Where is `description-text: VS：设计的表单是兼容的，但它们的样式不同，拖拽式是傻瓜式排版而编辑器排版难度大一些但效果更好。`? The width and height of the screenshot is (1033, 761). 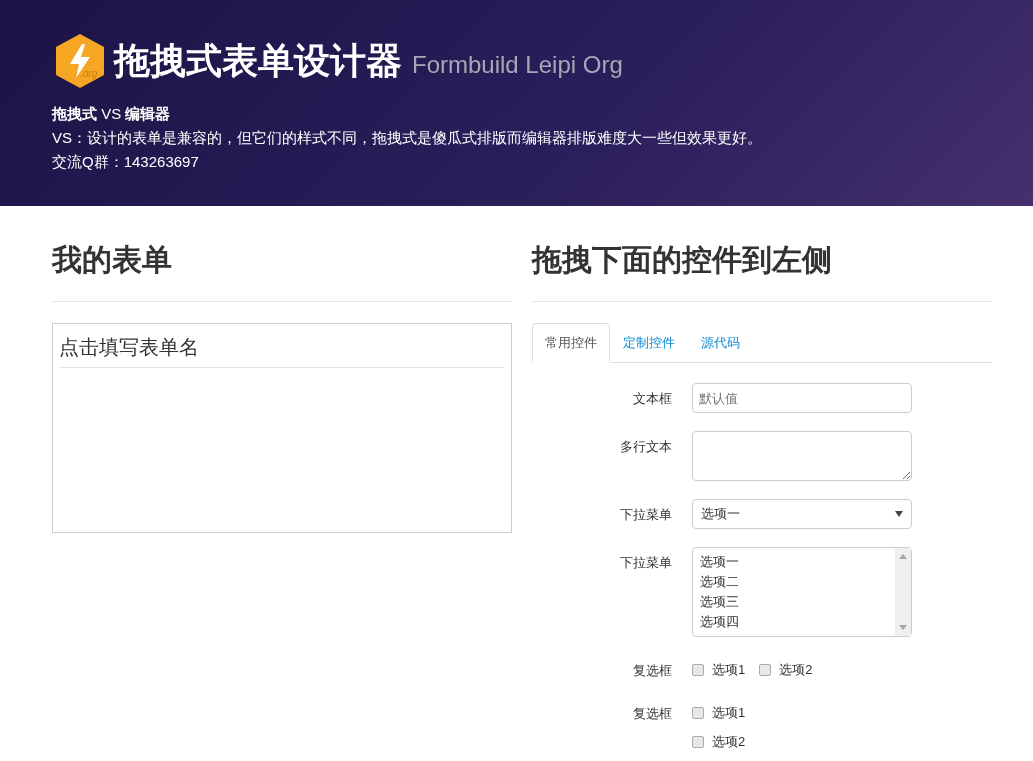
description-text: VS：设计的表单是兼容的，但它们的样式不同，拖拽式是傻瓜式排版而编辑器排版难度大一些但效果更好。 is located at coordinates (407, 138).